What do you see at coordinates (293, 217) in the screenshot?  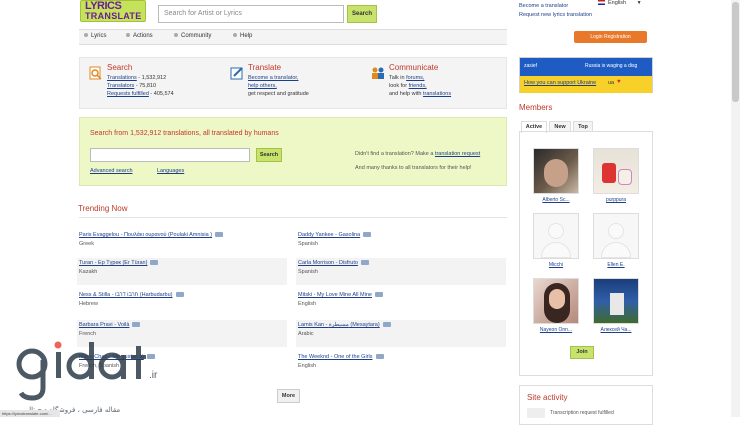 I see `divider` at bounding box center [293, 217].